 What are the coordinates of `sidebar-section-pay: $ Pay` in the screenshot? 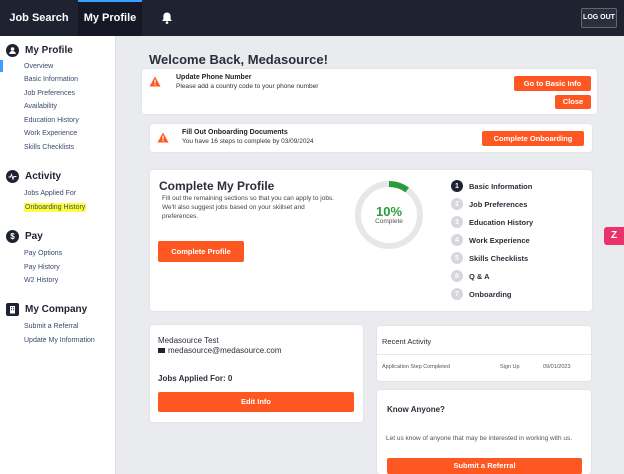 It's located at (24, 236).